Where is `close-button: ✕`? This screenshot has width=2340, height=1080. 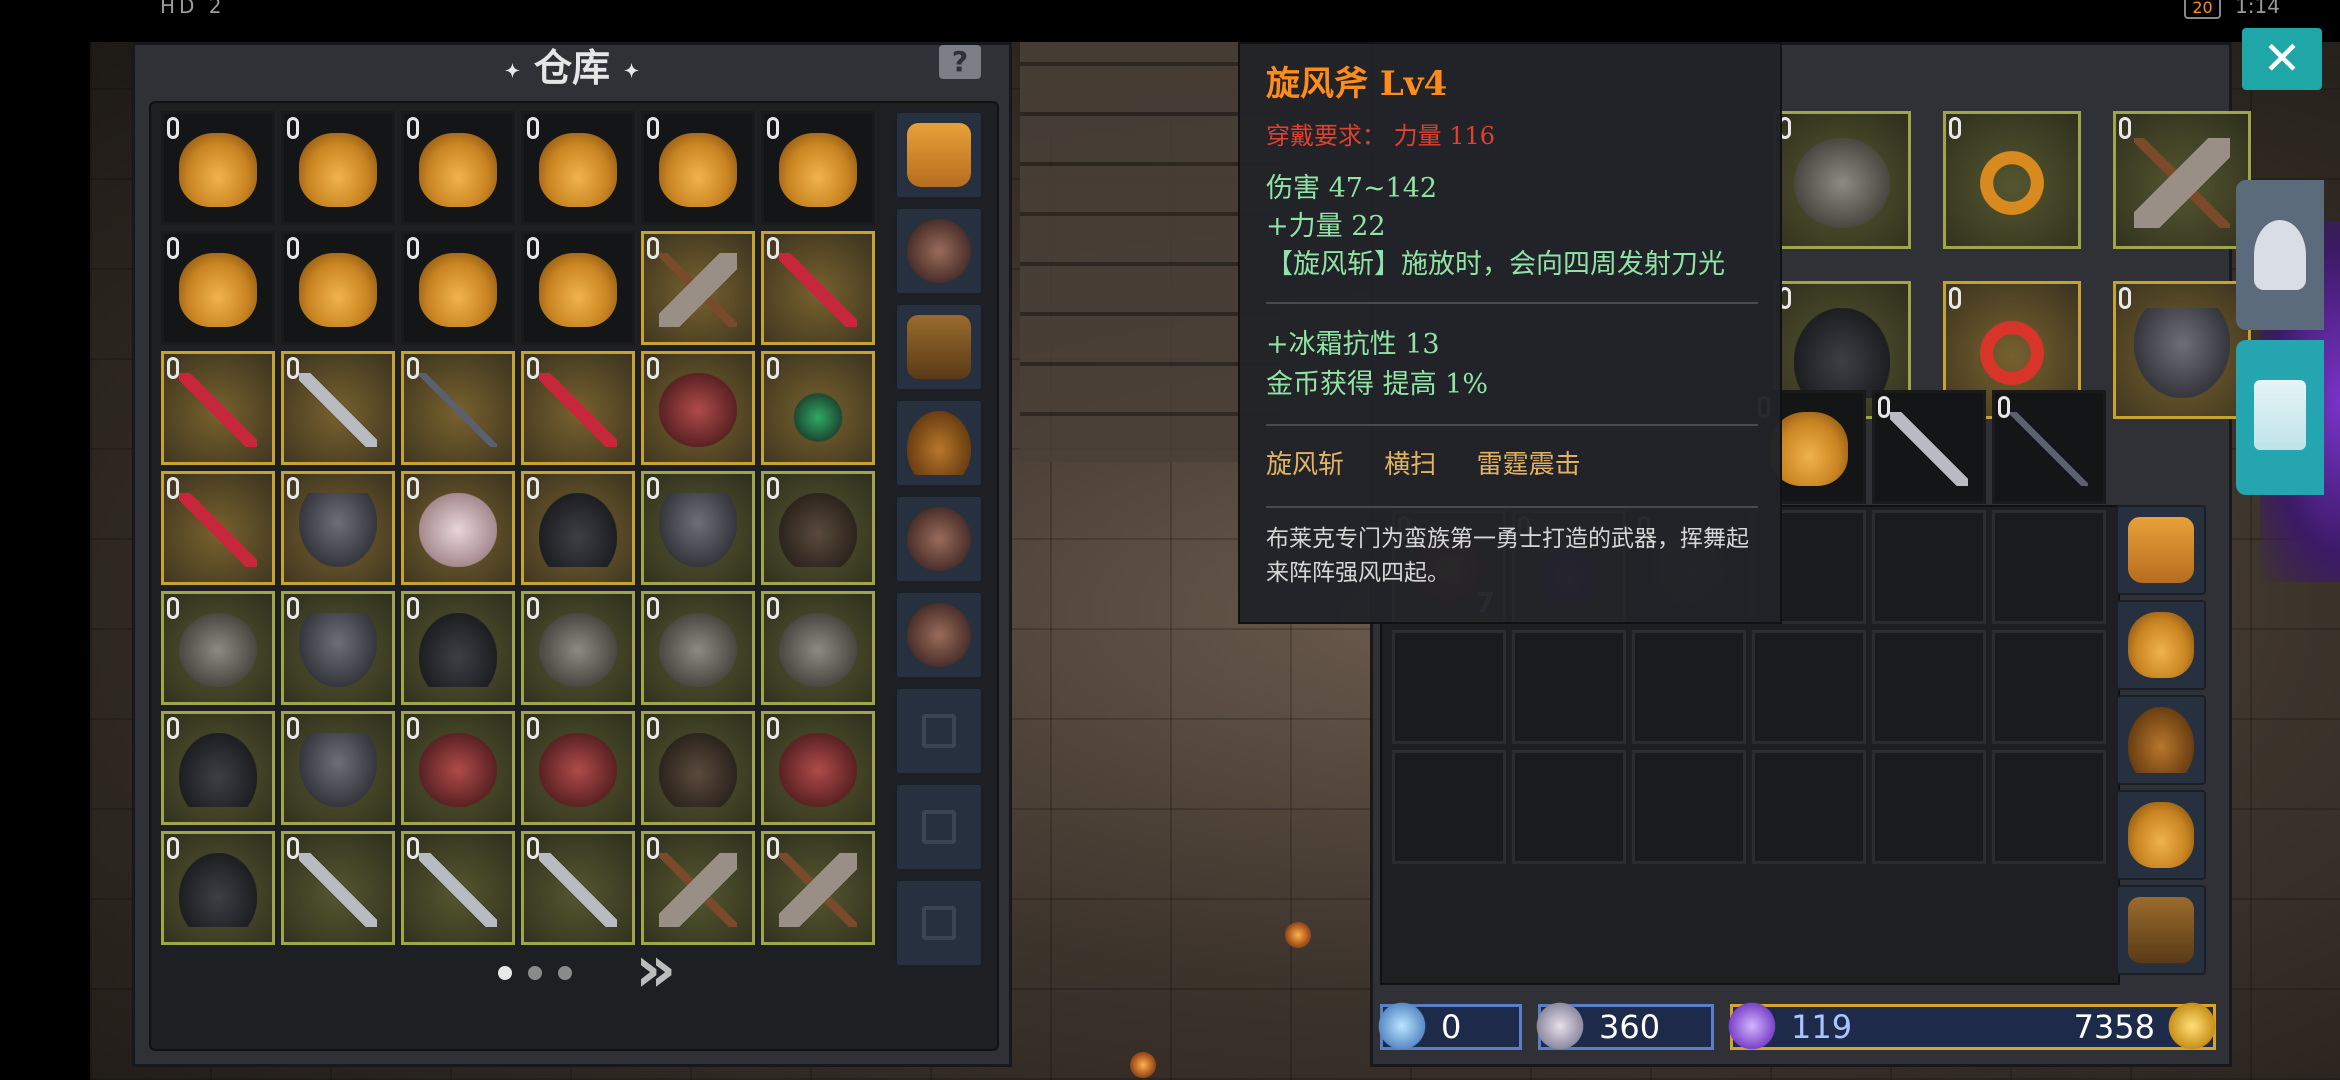
close-button: ✕ is located at coordinates (2282, 59).